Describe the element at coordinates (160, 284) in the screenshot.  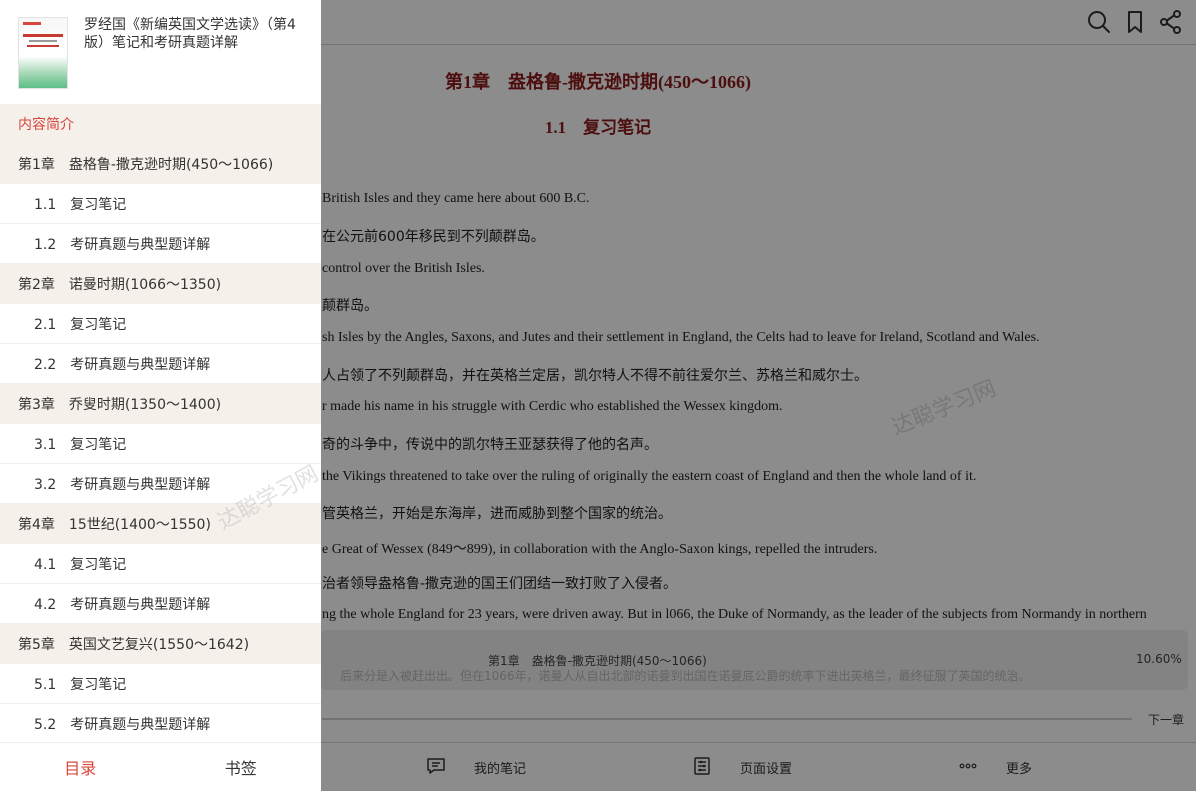
I see `toc-chapter: 第2章 诺曼时期(1066～1350)` at that location.